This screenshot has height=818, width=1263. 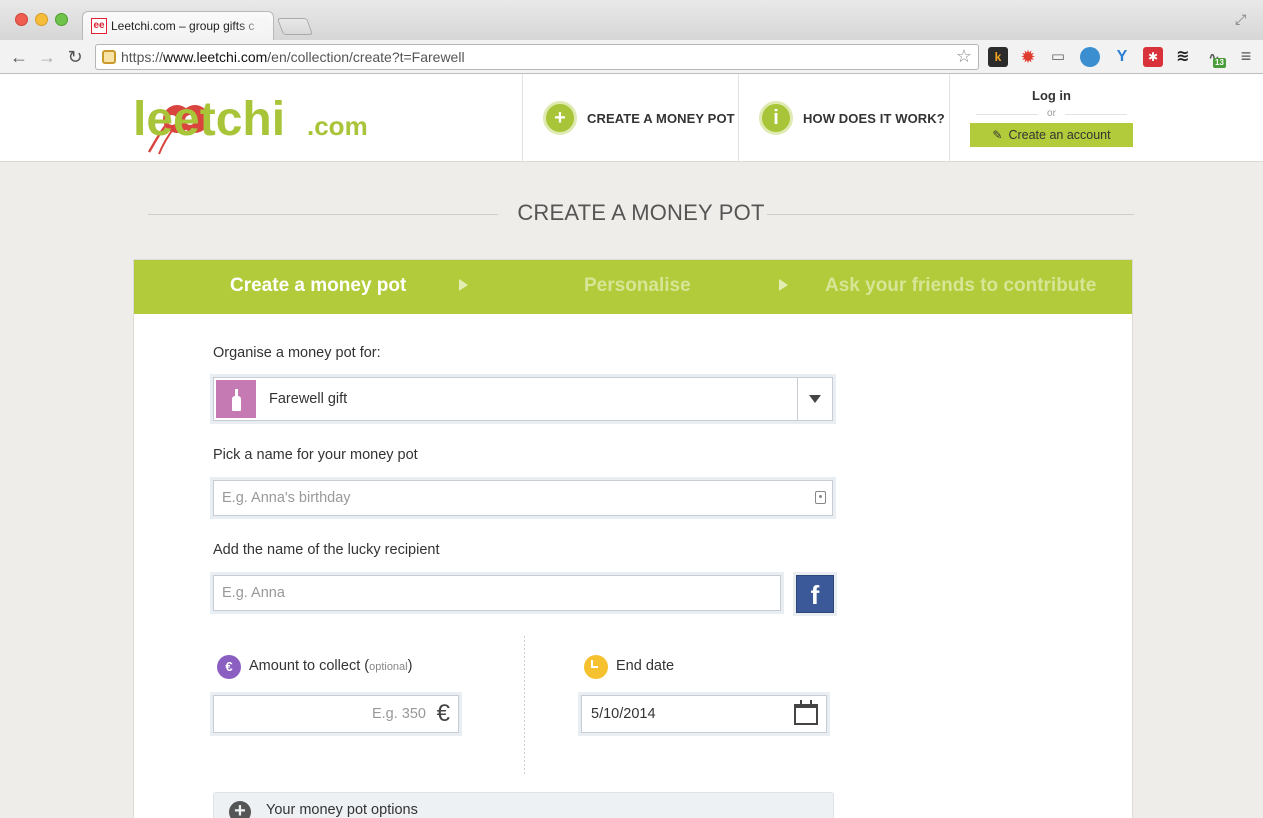 I want to click on page-title: CREATE A MONEY POT, so click(x=641, y=212).